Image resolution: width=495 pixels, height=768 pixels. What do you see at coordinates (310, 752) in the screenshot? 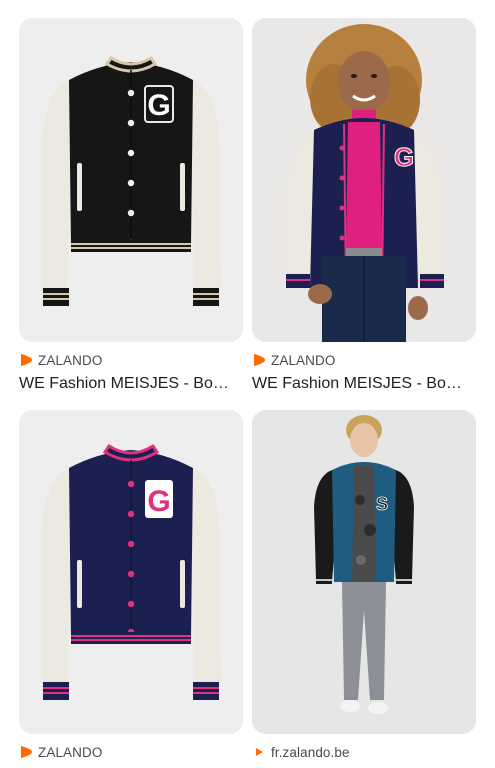
I see `result-source-label: fr.zalando.be` at bounding box center [310, 752].